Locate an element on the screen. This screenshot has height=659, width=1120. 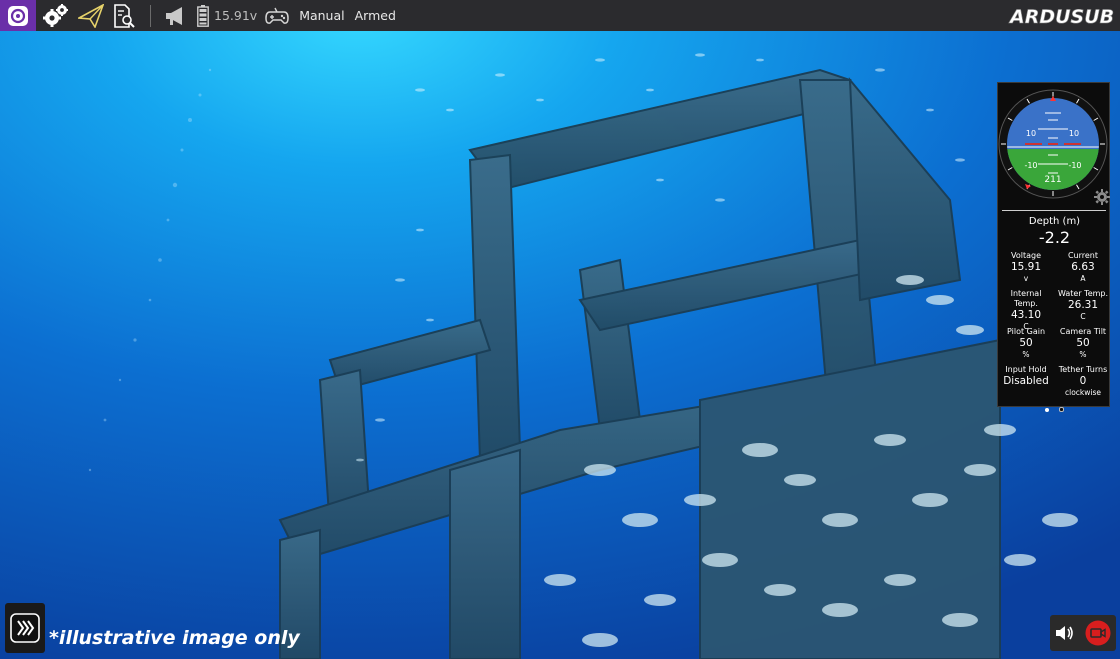
page-dot-inactive is located at coordinates (1061, 409).